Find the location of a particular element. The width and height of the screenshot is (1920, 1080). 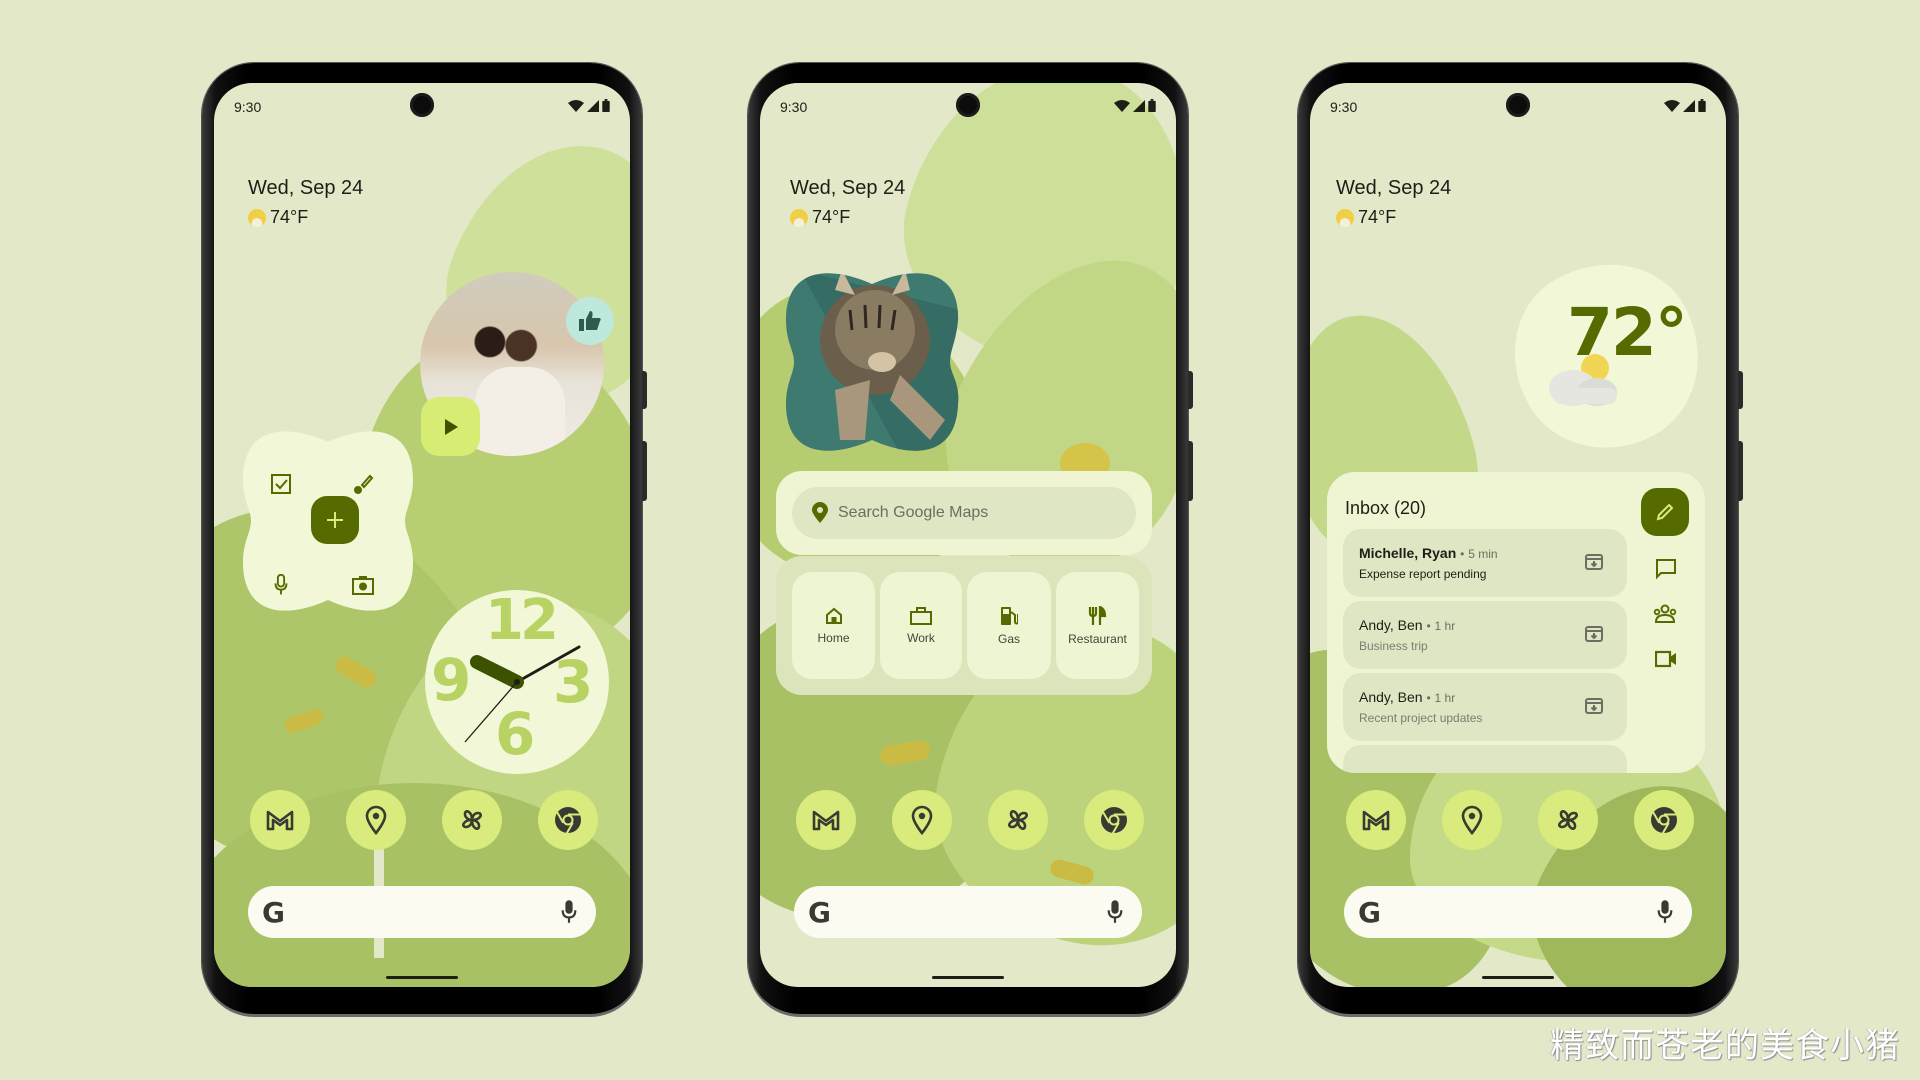

maps-icon is located at coordinates (1472, 820).